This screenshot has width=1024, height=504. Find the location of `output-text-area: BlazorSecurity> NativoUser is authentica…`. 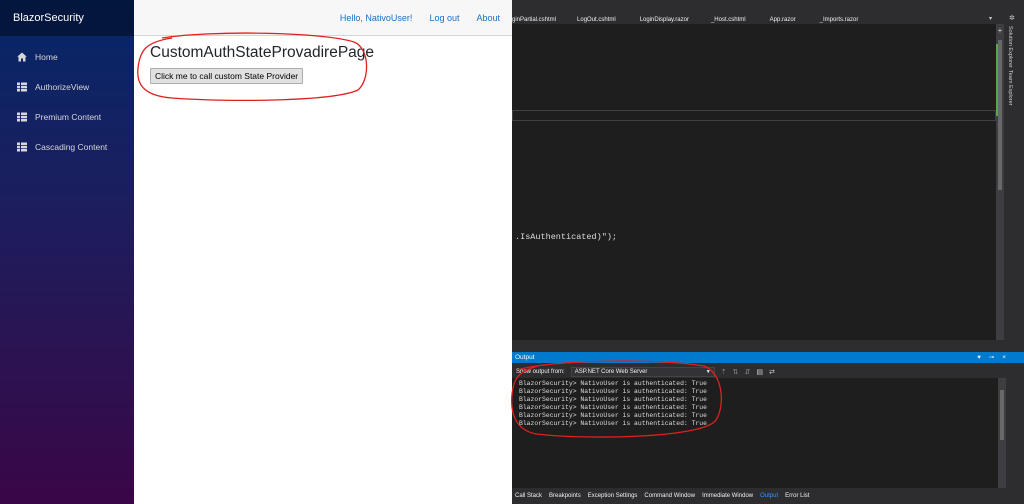

output-text-area: BlazorSecurity> NativoUser is authentica… is located at coordinates (755, 433).